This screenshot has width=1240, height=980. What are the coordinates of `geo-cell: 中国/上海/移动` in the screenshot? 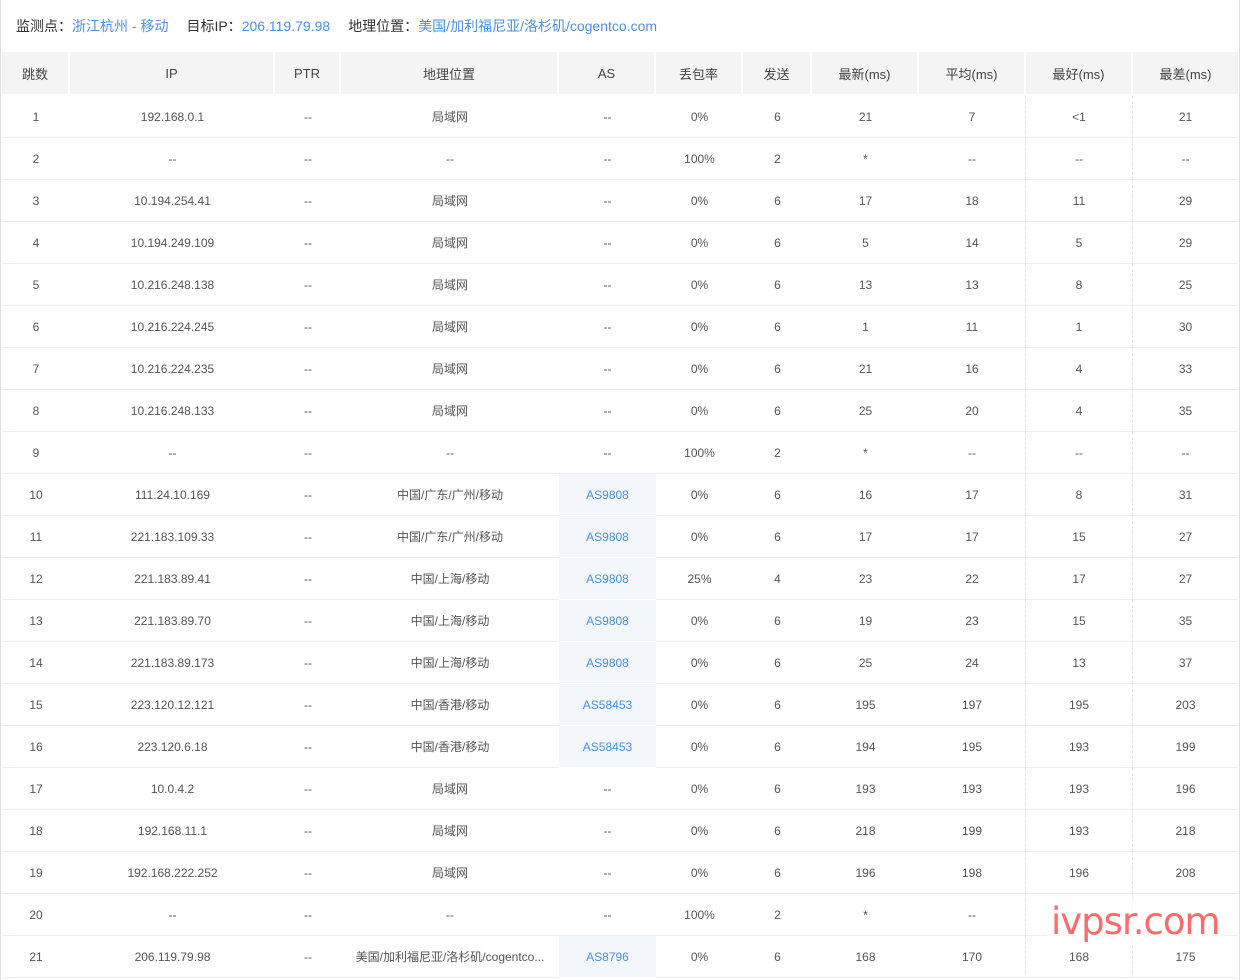 It's located at (450, 663).